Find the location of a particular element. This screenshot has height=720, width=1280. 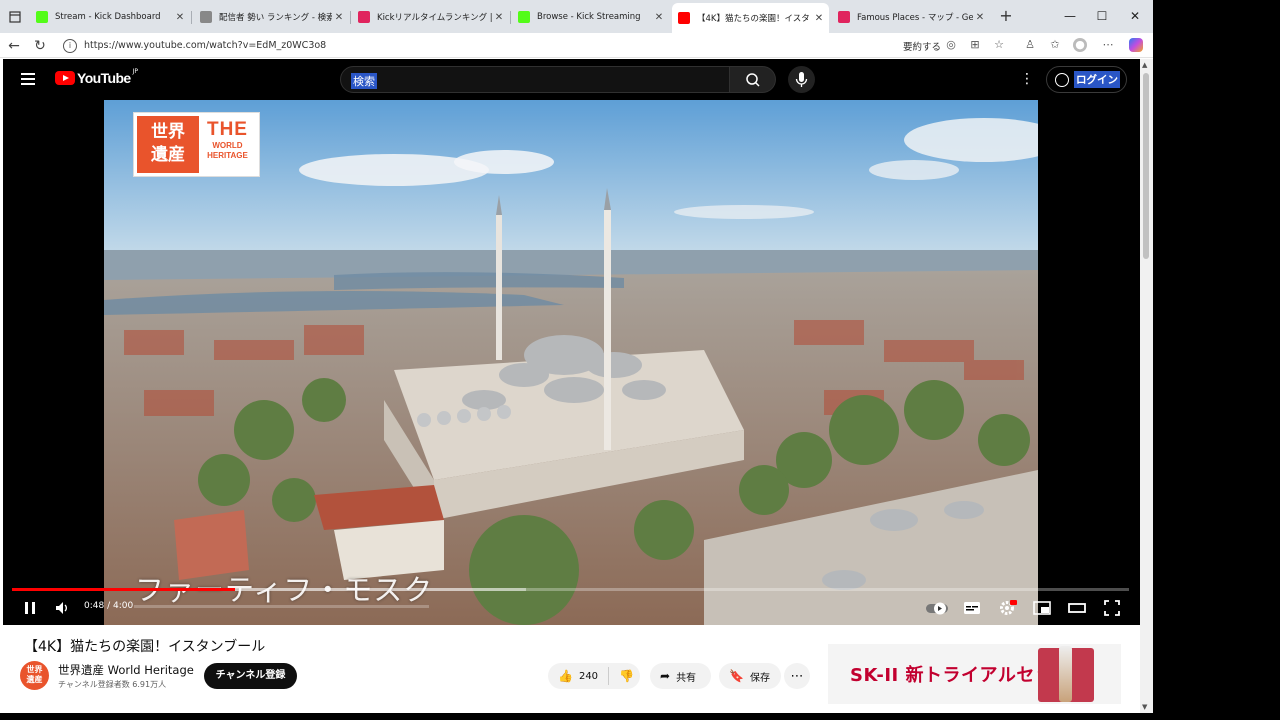

browser-tab: Browse - Kick Streaming ✕ is located at coordinates (590, 17).